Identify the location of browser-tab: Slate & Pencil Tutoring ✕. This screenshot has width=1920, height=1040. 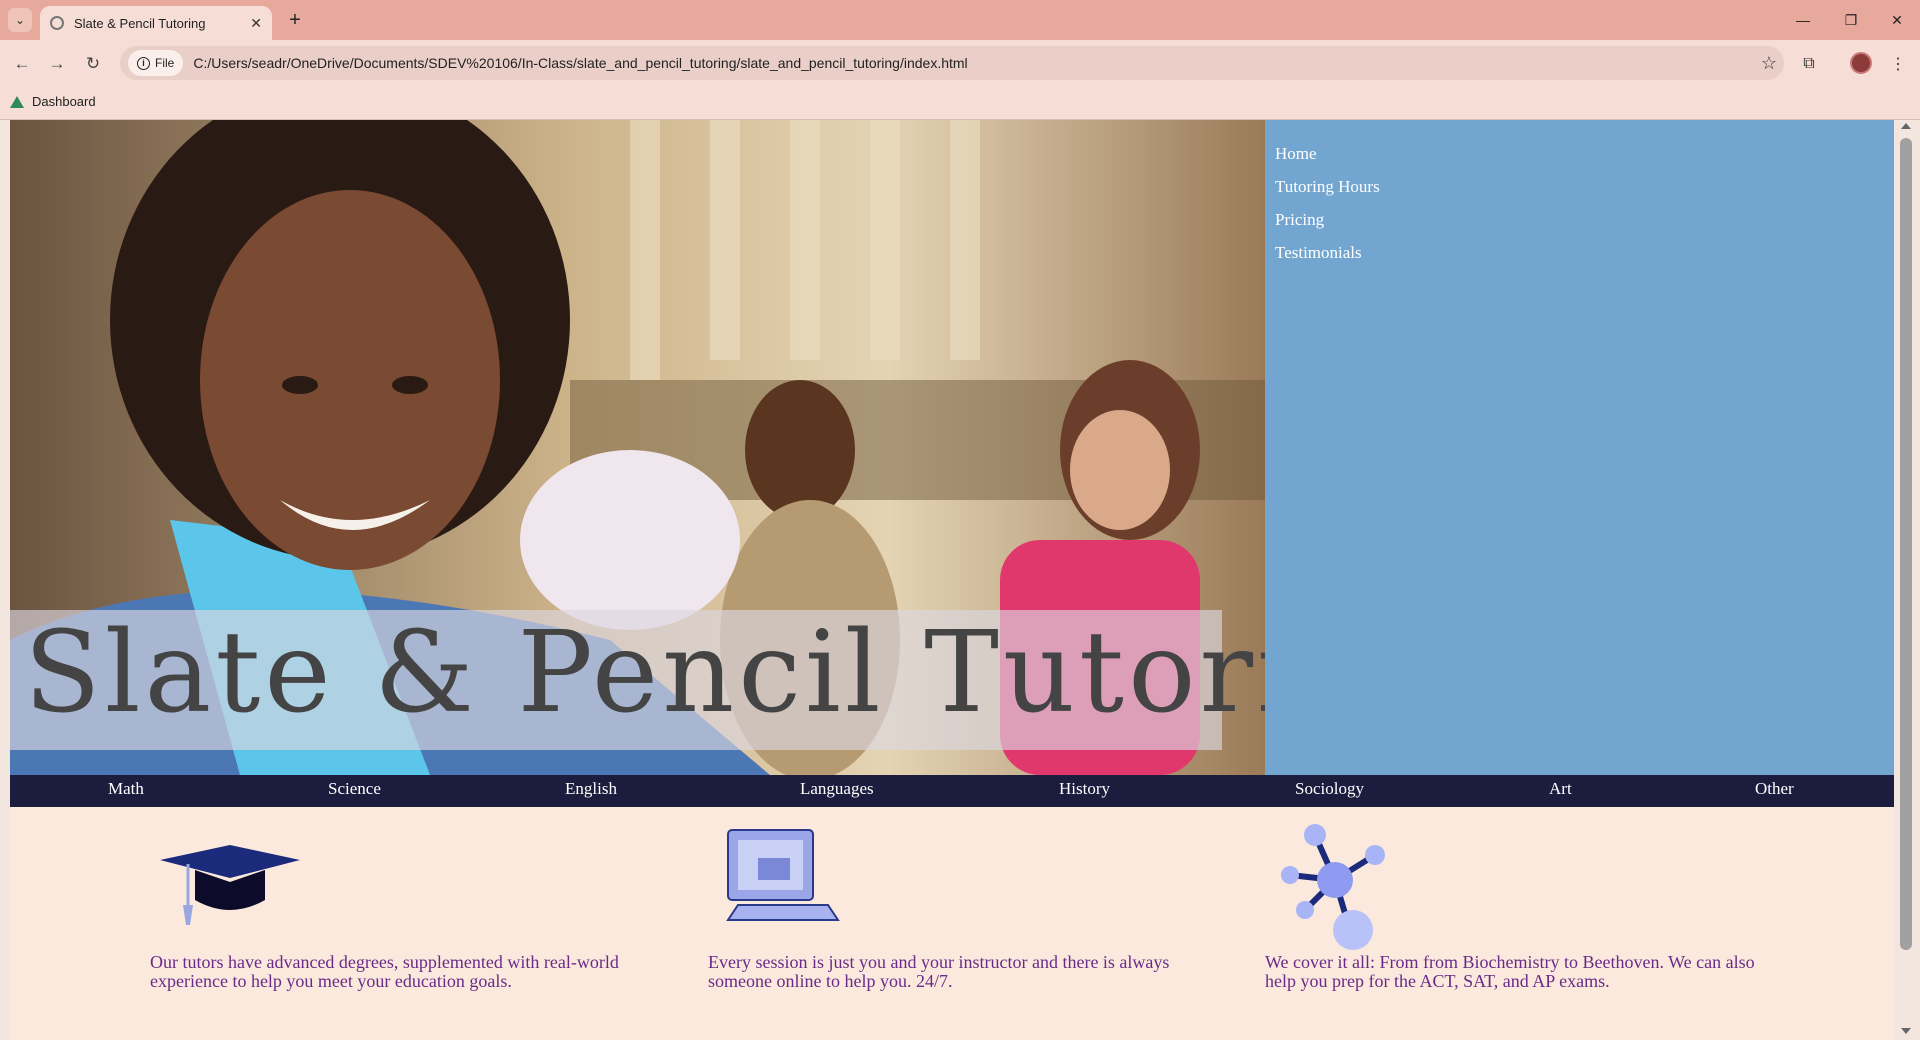
(156, 23).